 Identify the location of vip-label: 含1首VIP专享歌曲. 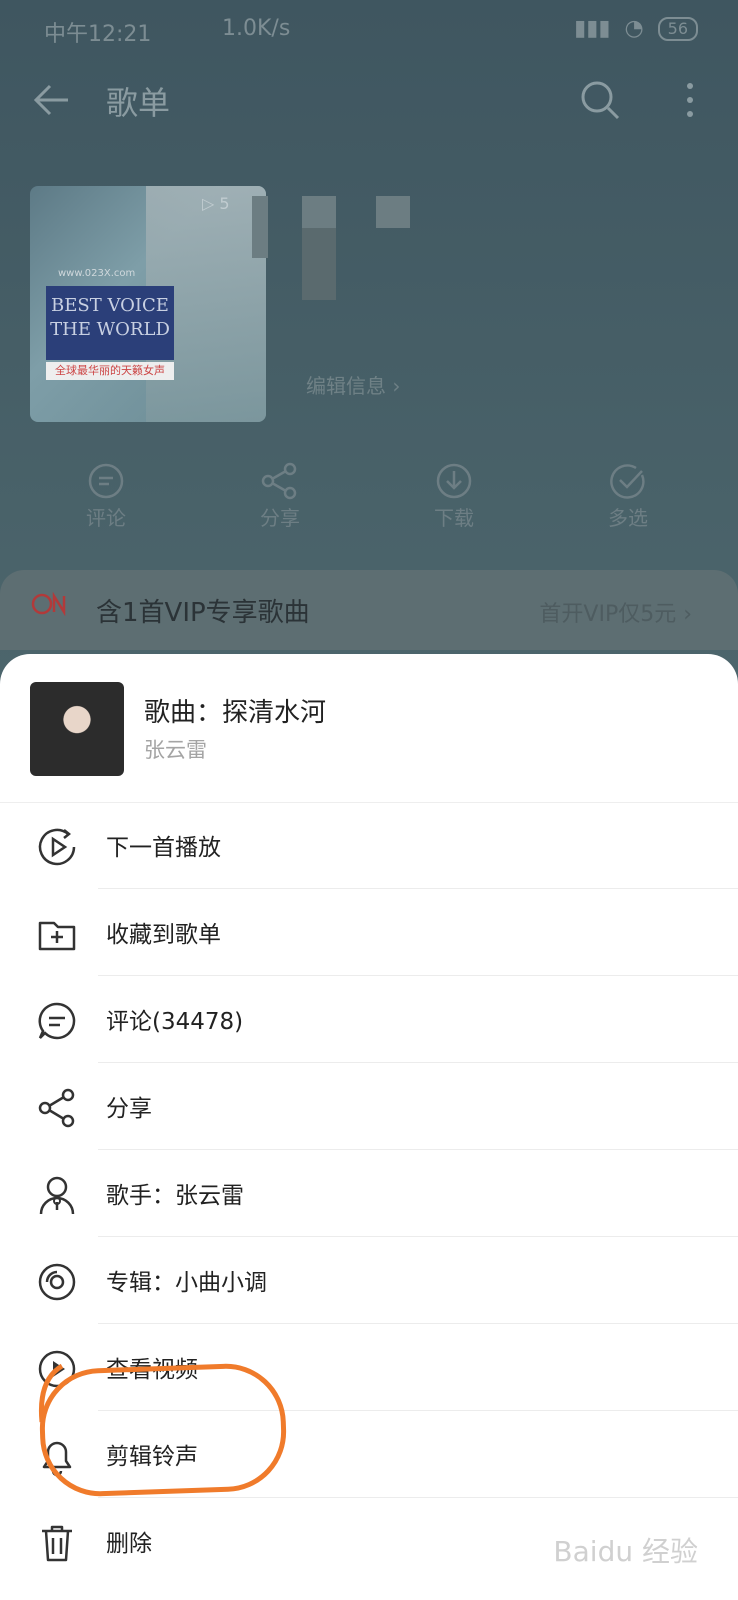
(203, 613).